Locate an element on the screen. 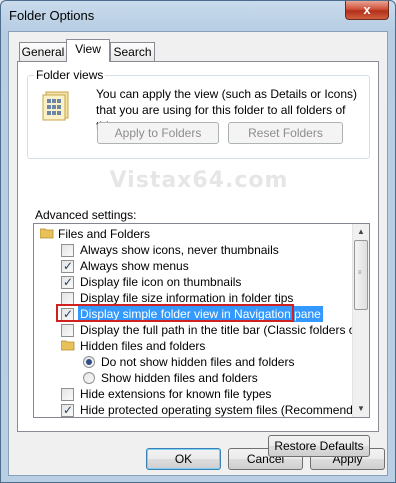 The width and height of the screenshot is (396, 483). tree-item-label: Always show icons, never thumbnails is located at coordinates (179, 250).